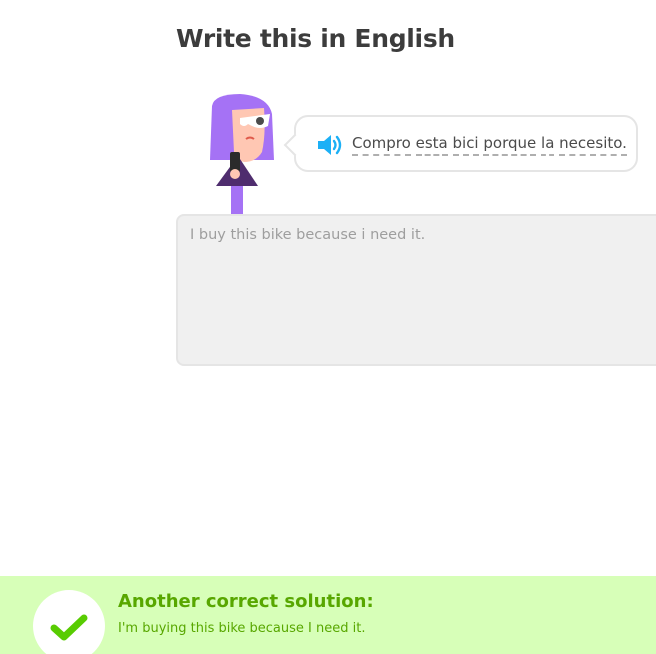 Image resolution: width=656 pixels, height=654 pixels. I want to click on character-avatar-icon, so click(242, 155).